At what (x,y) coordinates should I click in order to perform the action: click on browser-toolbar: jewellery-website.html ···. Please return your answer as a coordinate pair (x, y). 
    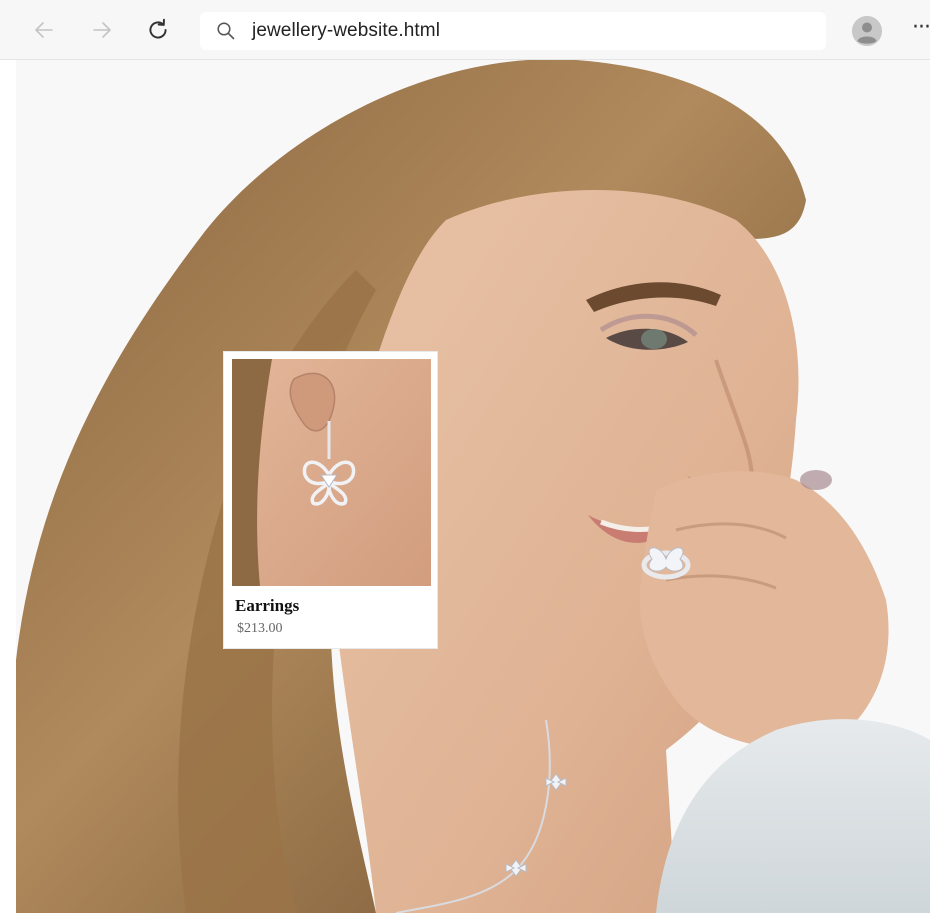
    Looking at the image, I should click on (465, 30).